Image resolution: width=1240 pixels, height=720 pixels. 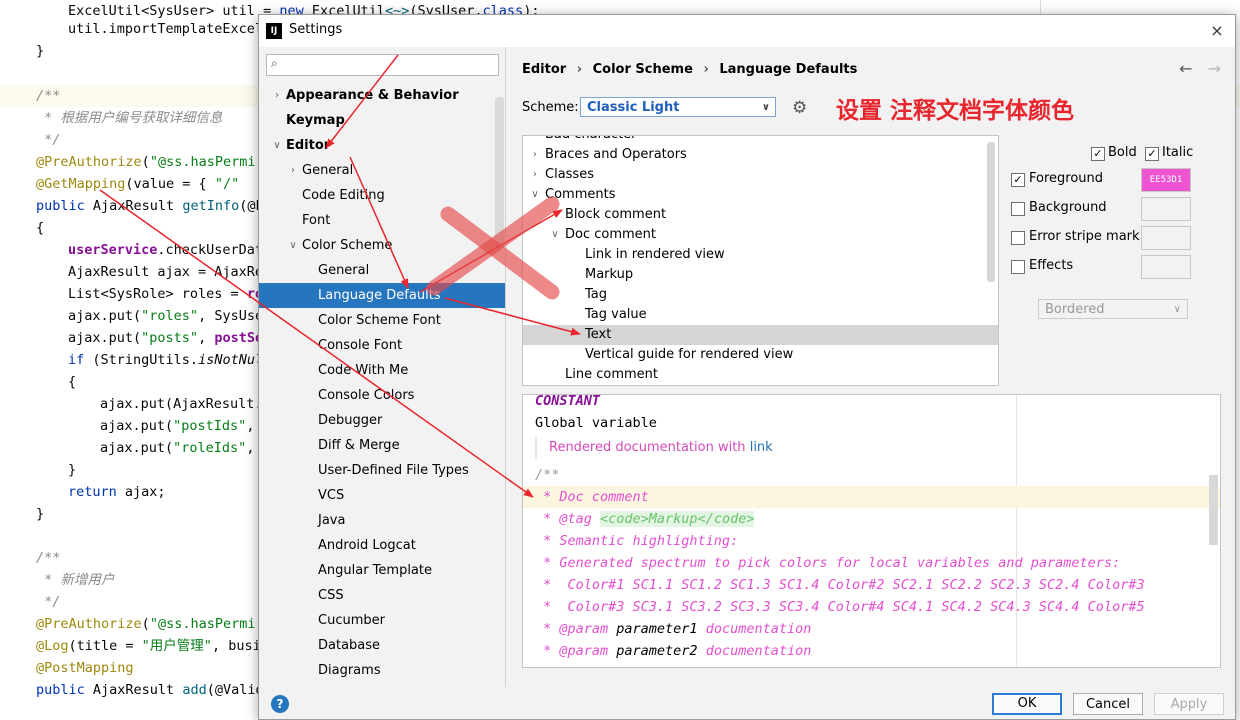 I want to click on effects-type-dropdown: Bordered ∨, so click(x=1113, y=309).